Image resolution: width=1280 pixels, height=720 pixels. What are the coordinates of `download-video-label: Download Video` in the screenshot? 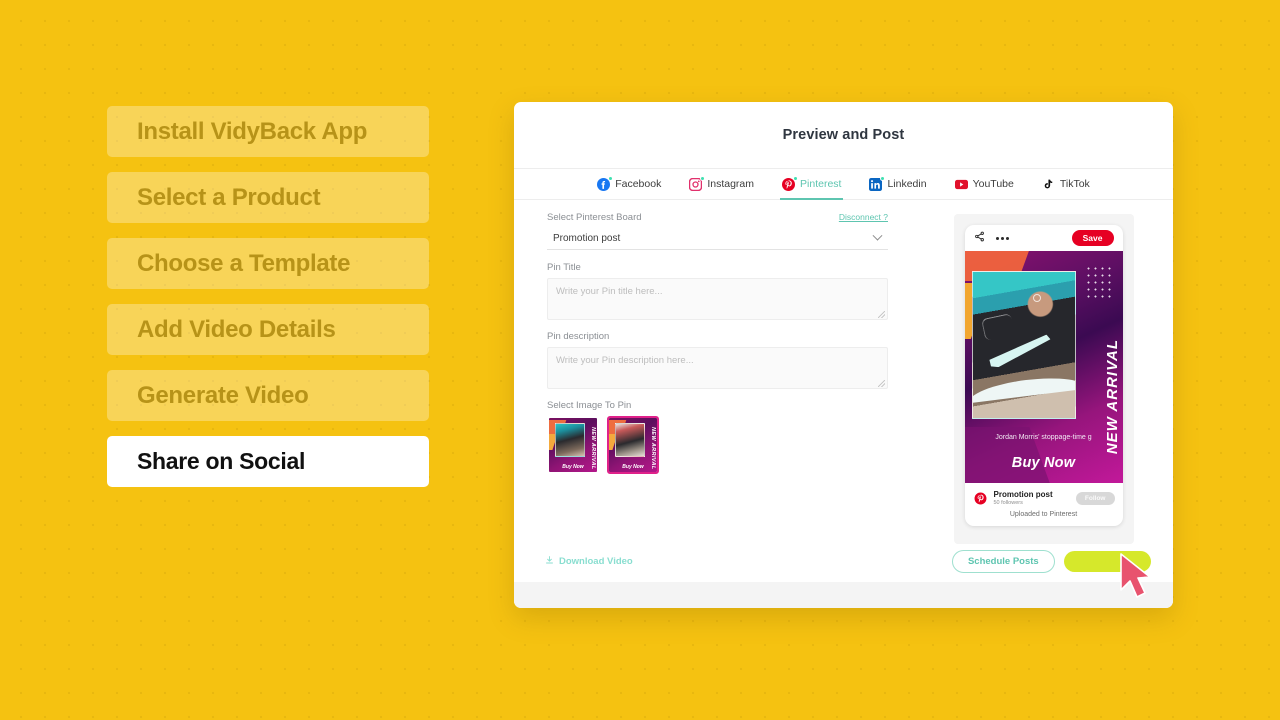 It's located at (596, 561).